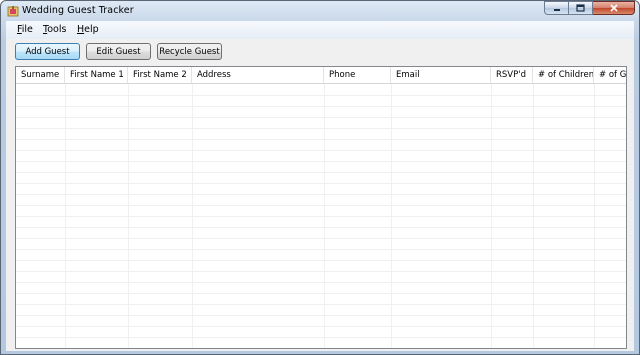 Image resolution: width=640 pixels, height=355 pixels. I want to click on menu-tools: Tools, so click(54, 29).